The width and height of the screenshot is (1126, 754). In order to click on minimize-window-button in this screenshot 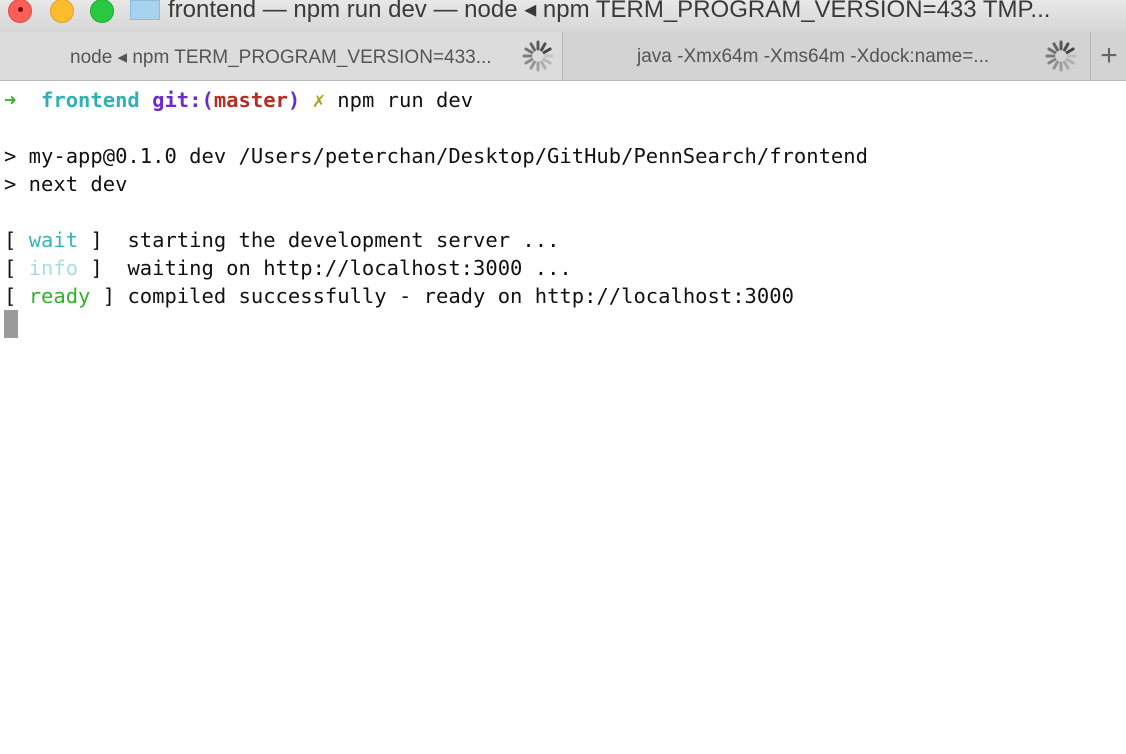, I will do `click(62, 11)`.